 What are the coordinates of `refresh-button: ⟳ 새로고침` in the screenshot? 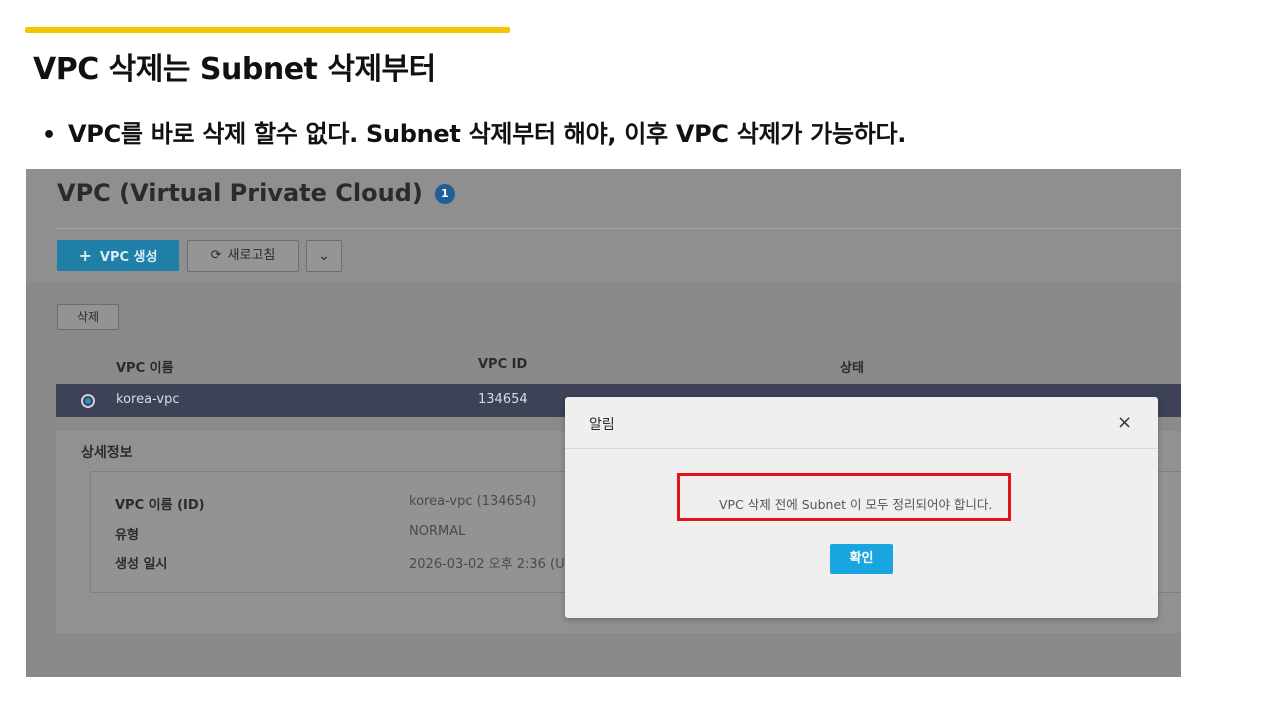 It's located at (243, 256).